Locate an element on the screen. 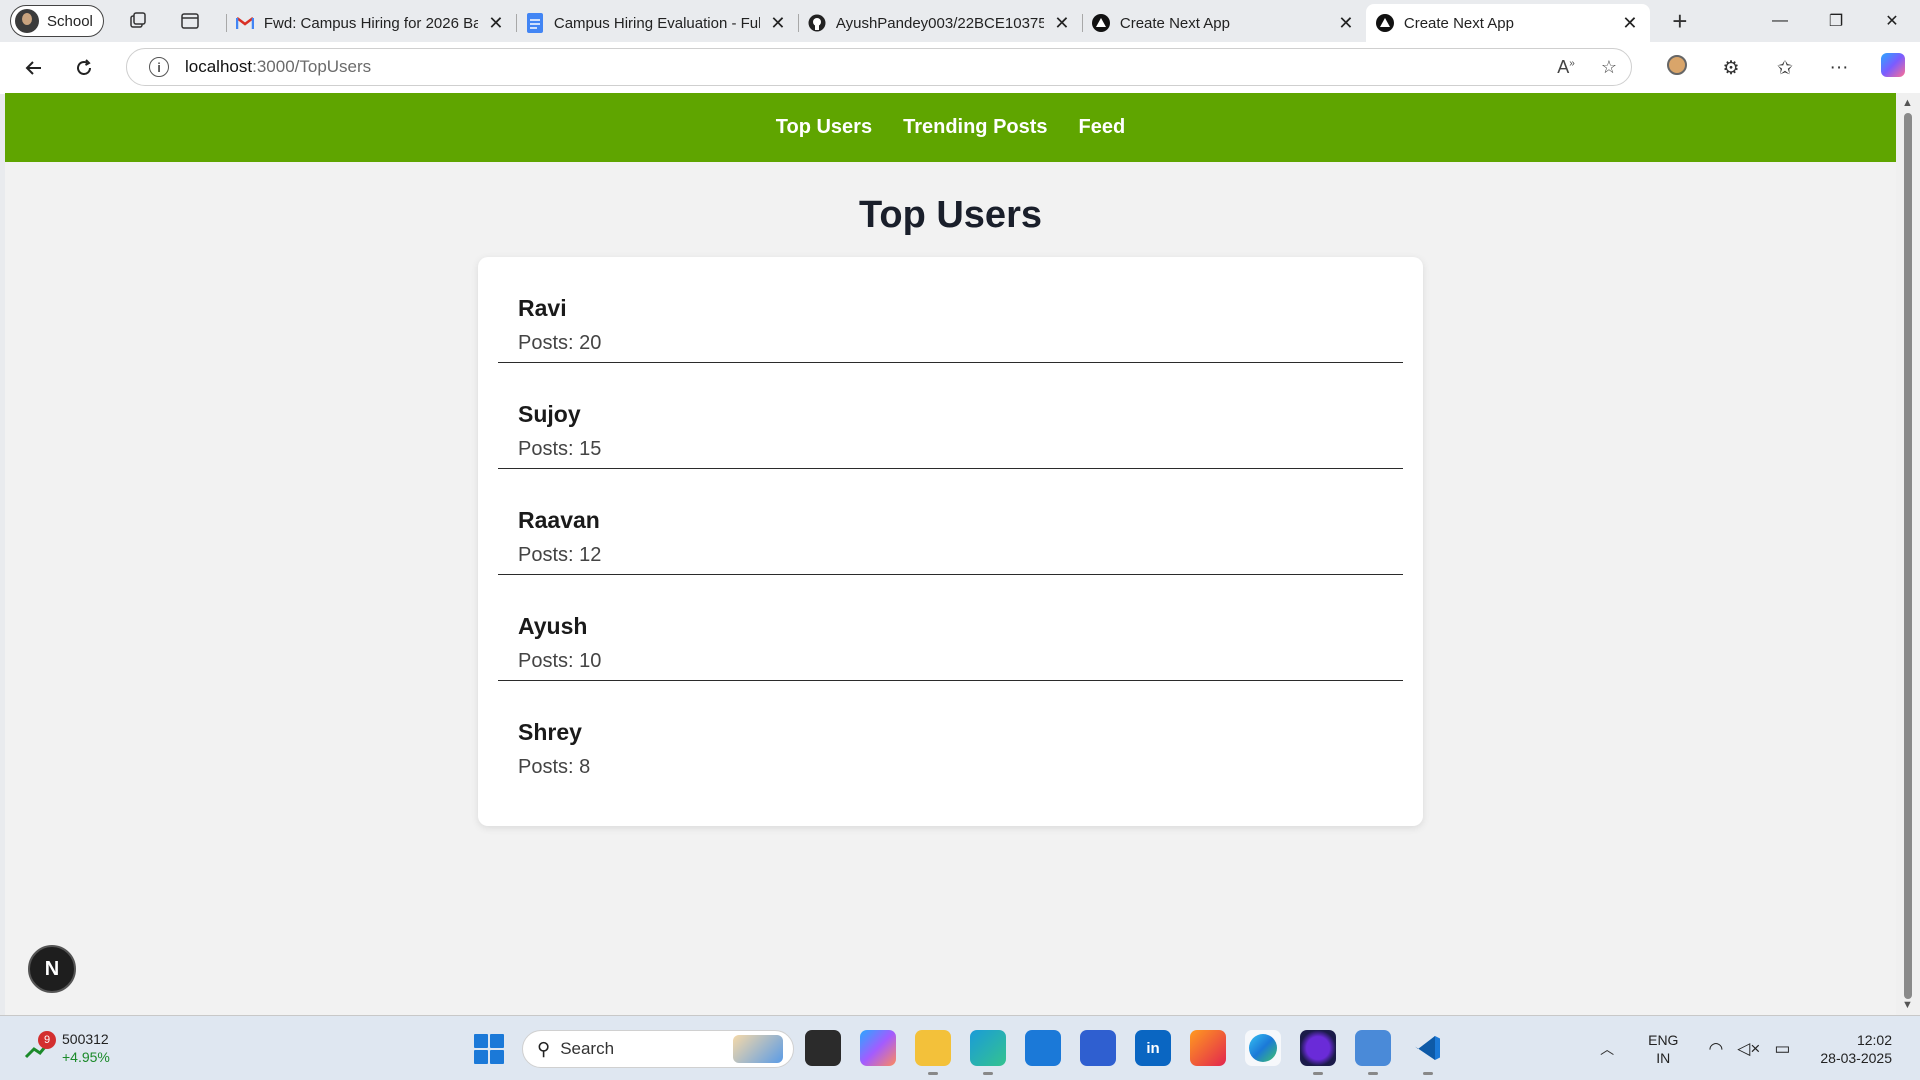 The height and width of the screenshot is (1080, 1920). clock-date: 28-03-2025 is located at coordinates (1856, 1057).